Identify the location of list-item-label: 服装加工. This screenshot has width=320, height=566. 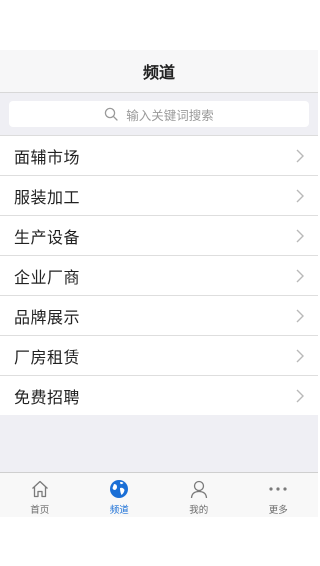
(47, 197).